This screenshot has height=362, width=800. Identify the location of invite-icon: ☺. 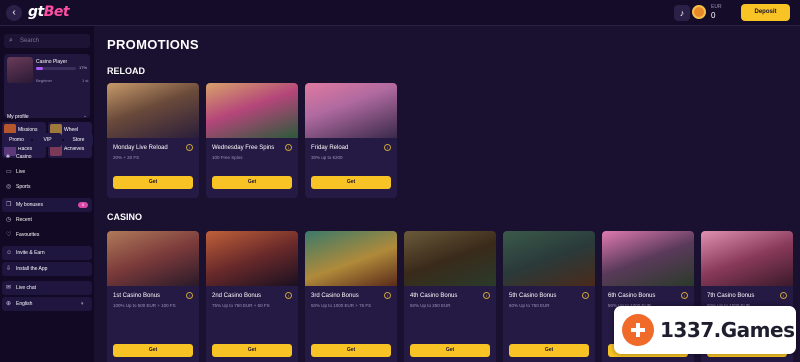
(9, 253).